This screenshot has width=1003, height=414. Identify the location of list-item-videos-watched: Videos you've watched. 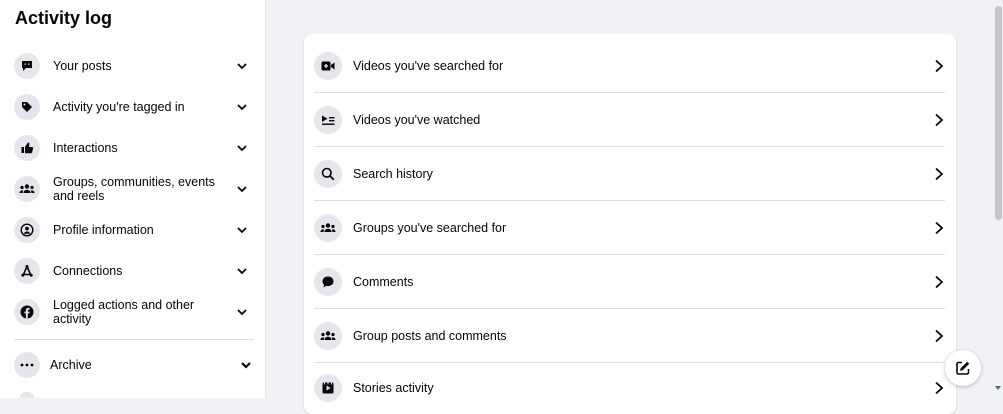
(629, 119).